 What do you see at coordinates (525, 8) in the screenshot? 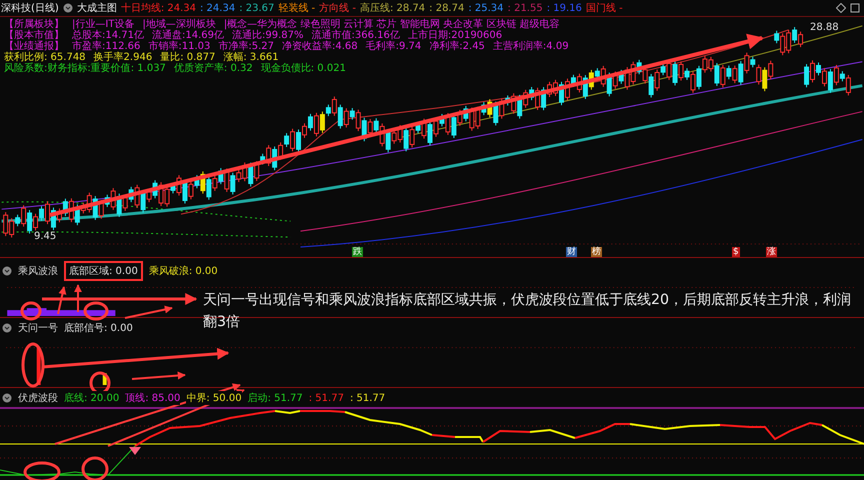
I see `indicator-value: : 21.55` at bounding box center [525, 8].